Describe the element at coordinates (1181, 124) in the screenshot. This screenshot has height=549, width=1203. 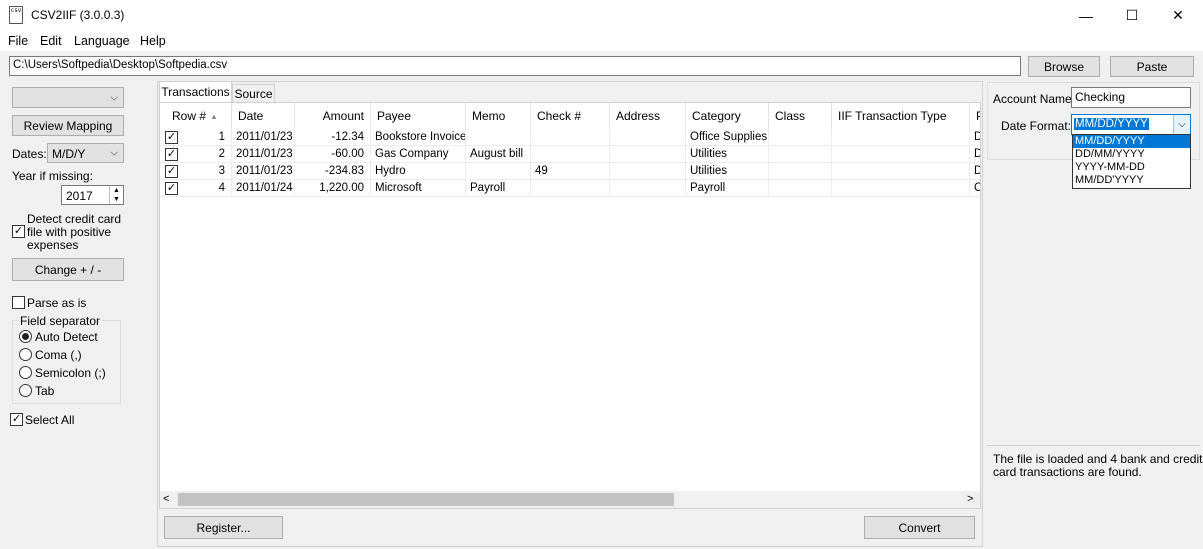
I see `chevron-down-icon: ⌵` at that location.